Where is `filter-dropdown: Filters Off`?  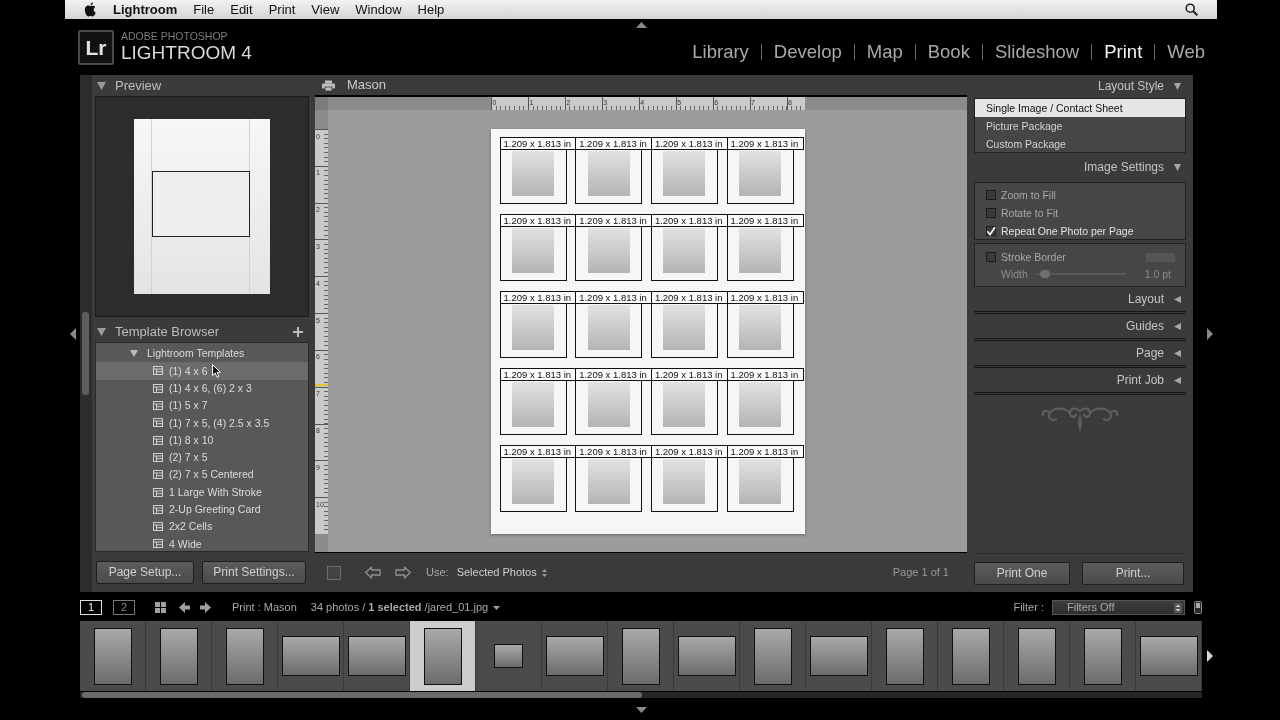
filter-dropdown: Filters Off is located at coordinates (1118, 607).